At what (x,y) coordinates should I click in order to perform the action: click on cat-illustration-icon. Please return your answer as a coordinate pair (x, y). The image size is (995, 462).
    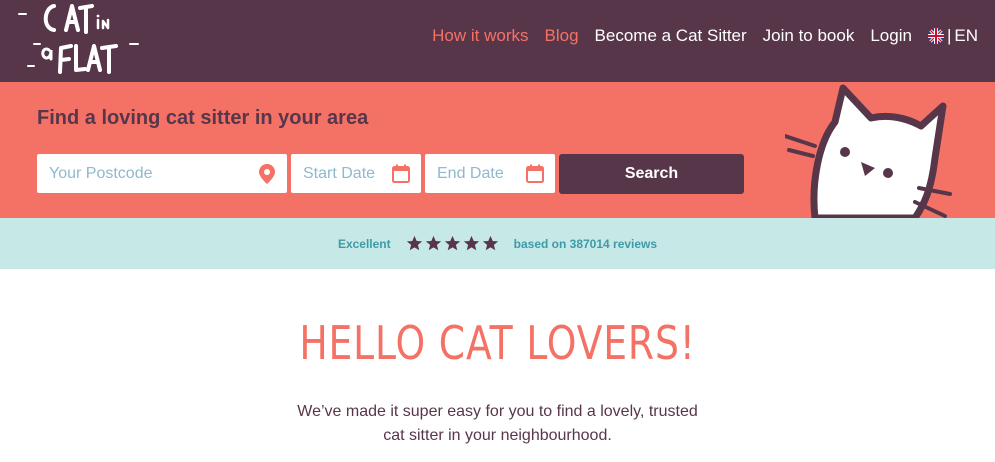
    Looking at the image, I should click on (889, 150).